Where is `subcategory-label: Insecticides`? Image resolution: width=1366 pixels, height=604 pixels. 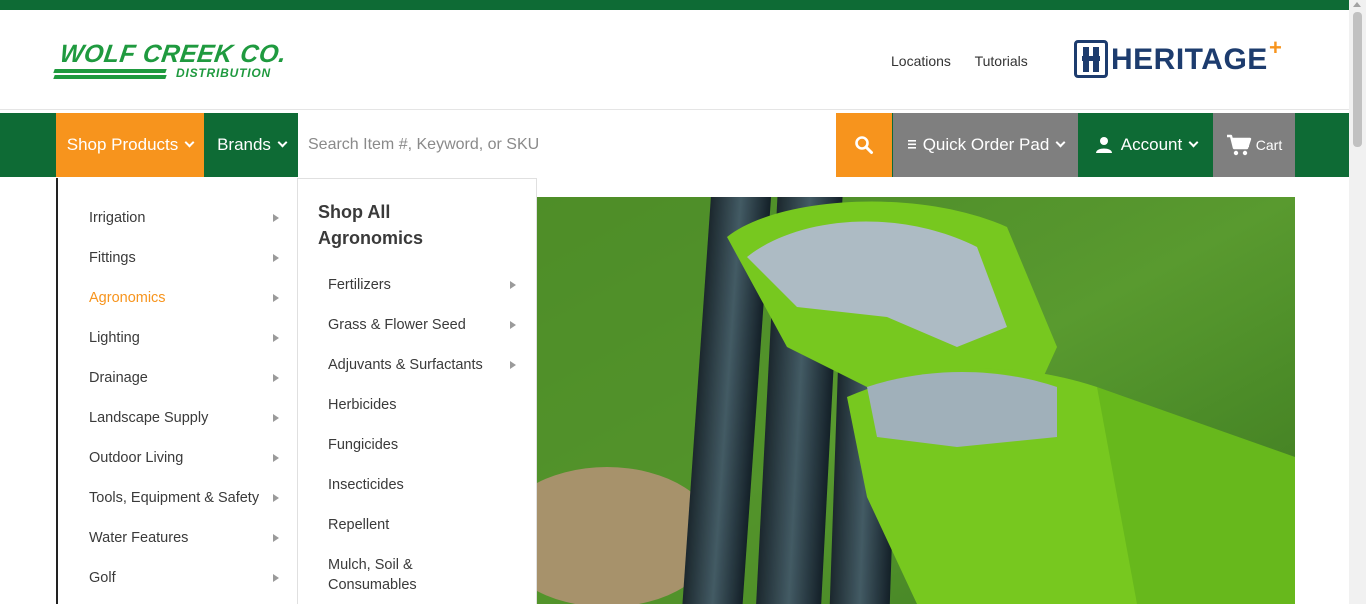
subcategory-label: Insecticides is located at coordinates (366, 485).